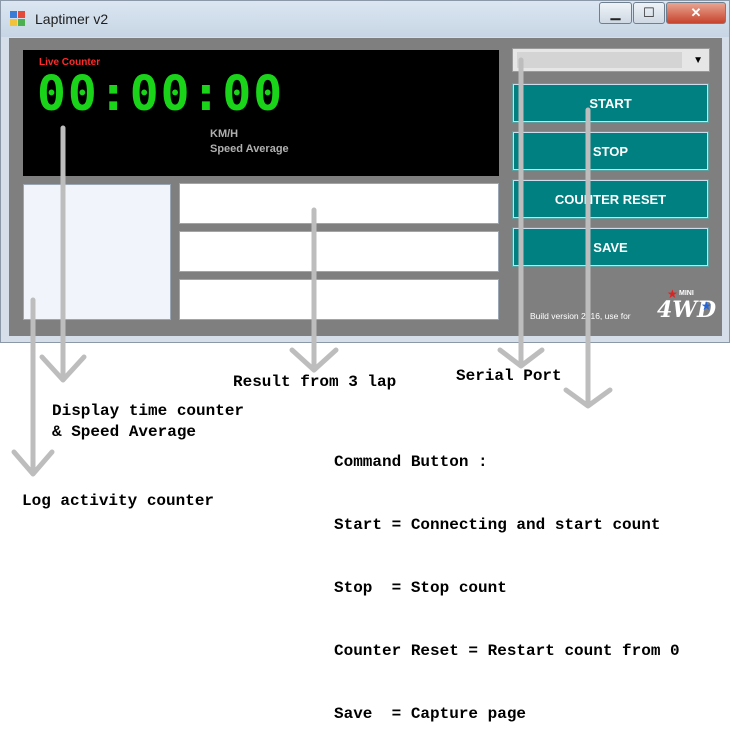 Image resolution: width=732 pixels, height=746 pixels. What do you see at coordinates (683, 305) in the screenshot?
I see `mini-4wd-logo: ★ MINI 4WD ★` at bounding box center [683, 305].